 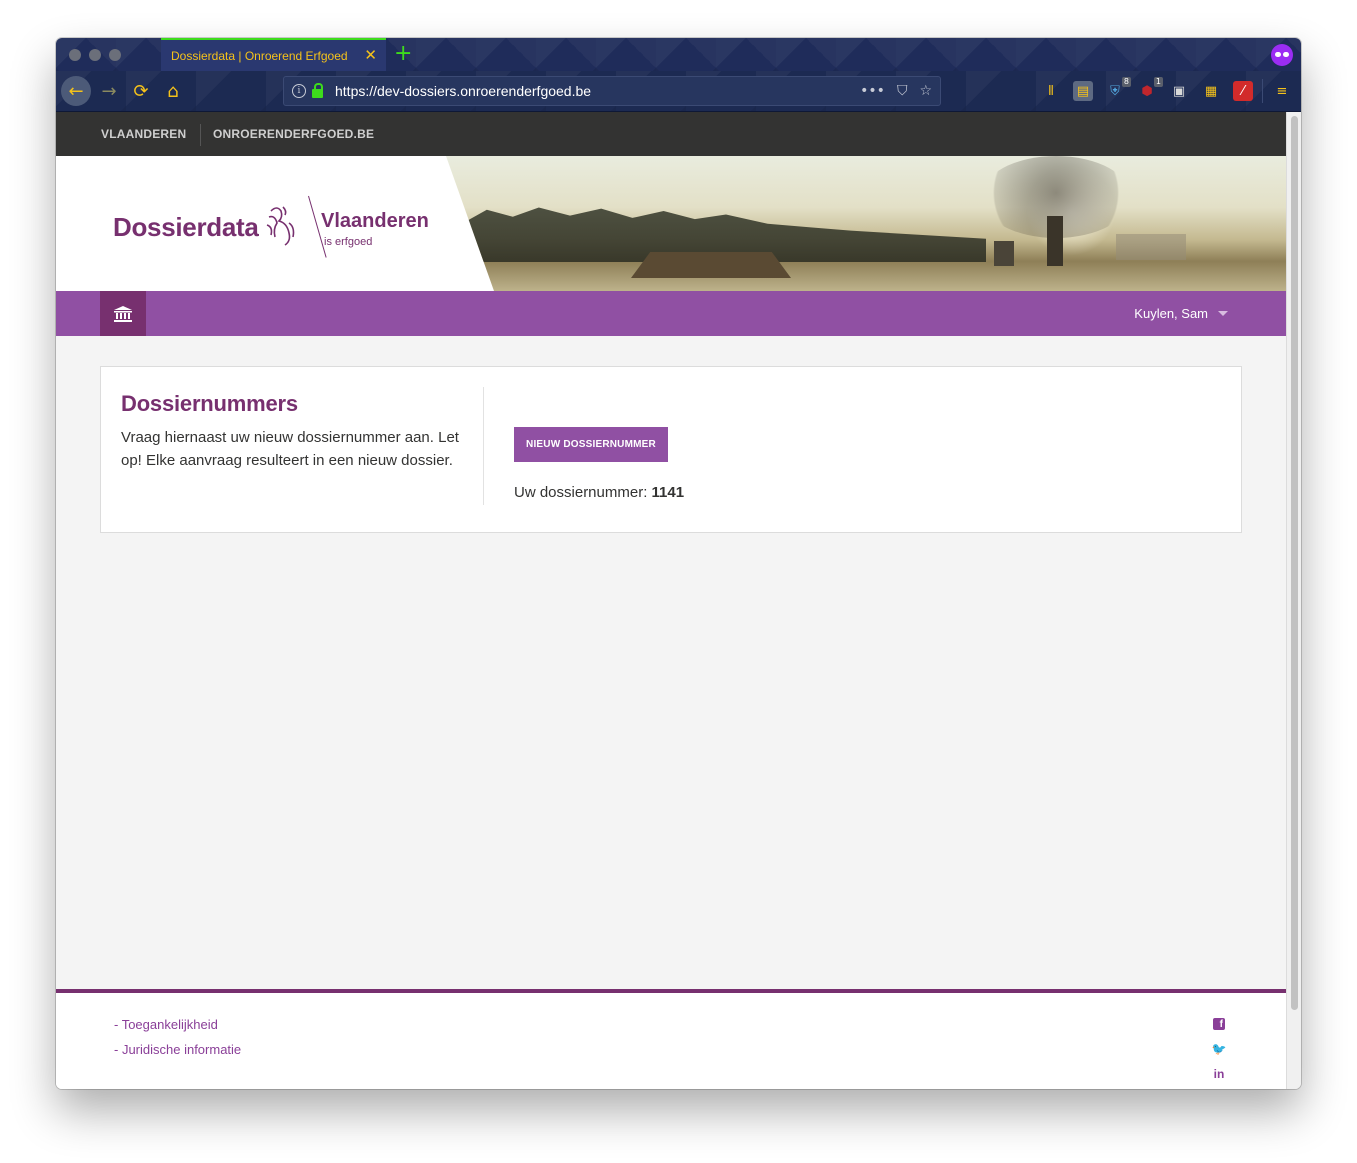 What do you see at coordinates (375, 221) in the screenshot?
I see `vlaanderen-title: Vlaanderen` at bounding box center [375, 221].